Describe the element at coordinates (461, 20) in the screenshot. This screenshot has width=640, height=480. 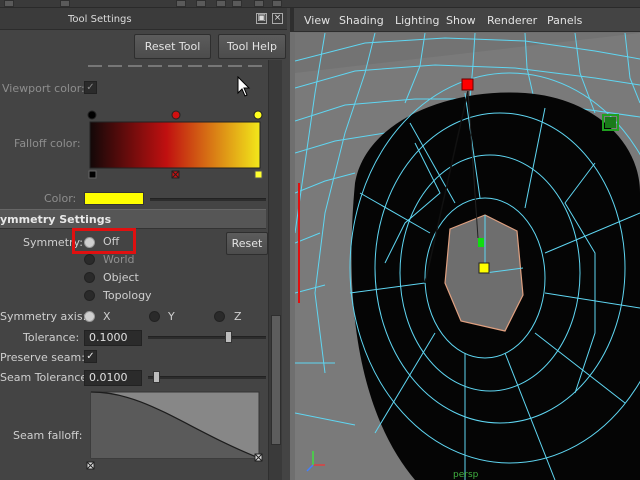
I see `menu-show: Show` at that location.